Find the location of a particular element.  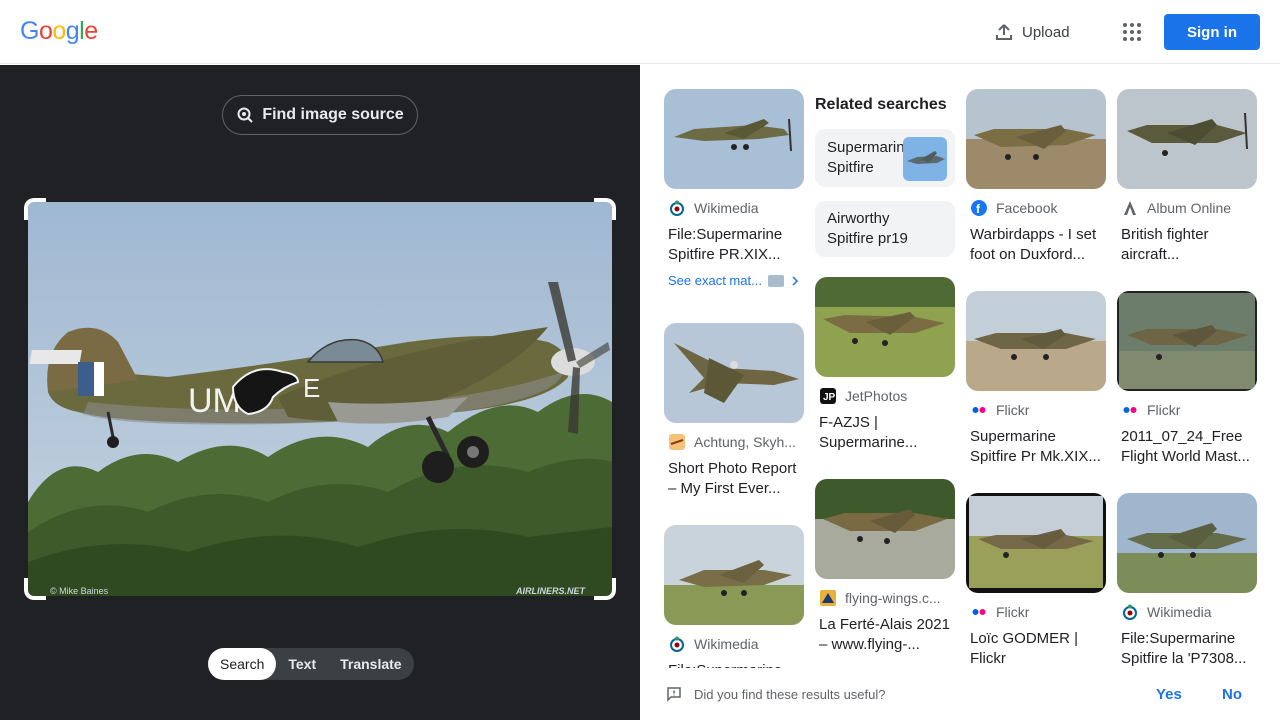

chevron-right-icon is located at coordinates (795, 280).